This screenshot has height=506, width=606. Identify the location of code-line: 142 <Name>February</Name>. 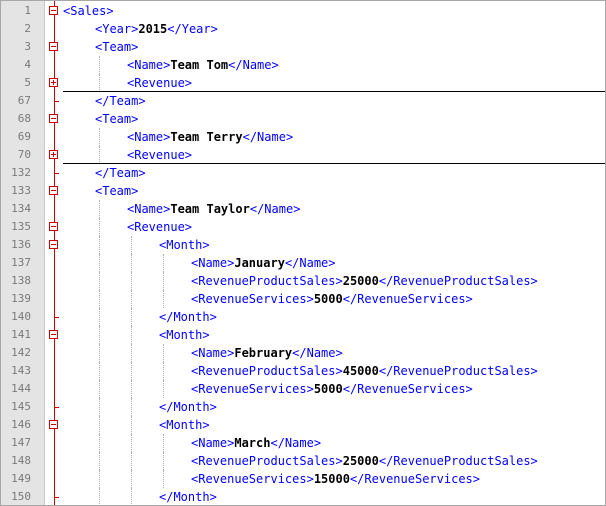
(303, 353).